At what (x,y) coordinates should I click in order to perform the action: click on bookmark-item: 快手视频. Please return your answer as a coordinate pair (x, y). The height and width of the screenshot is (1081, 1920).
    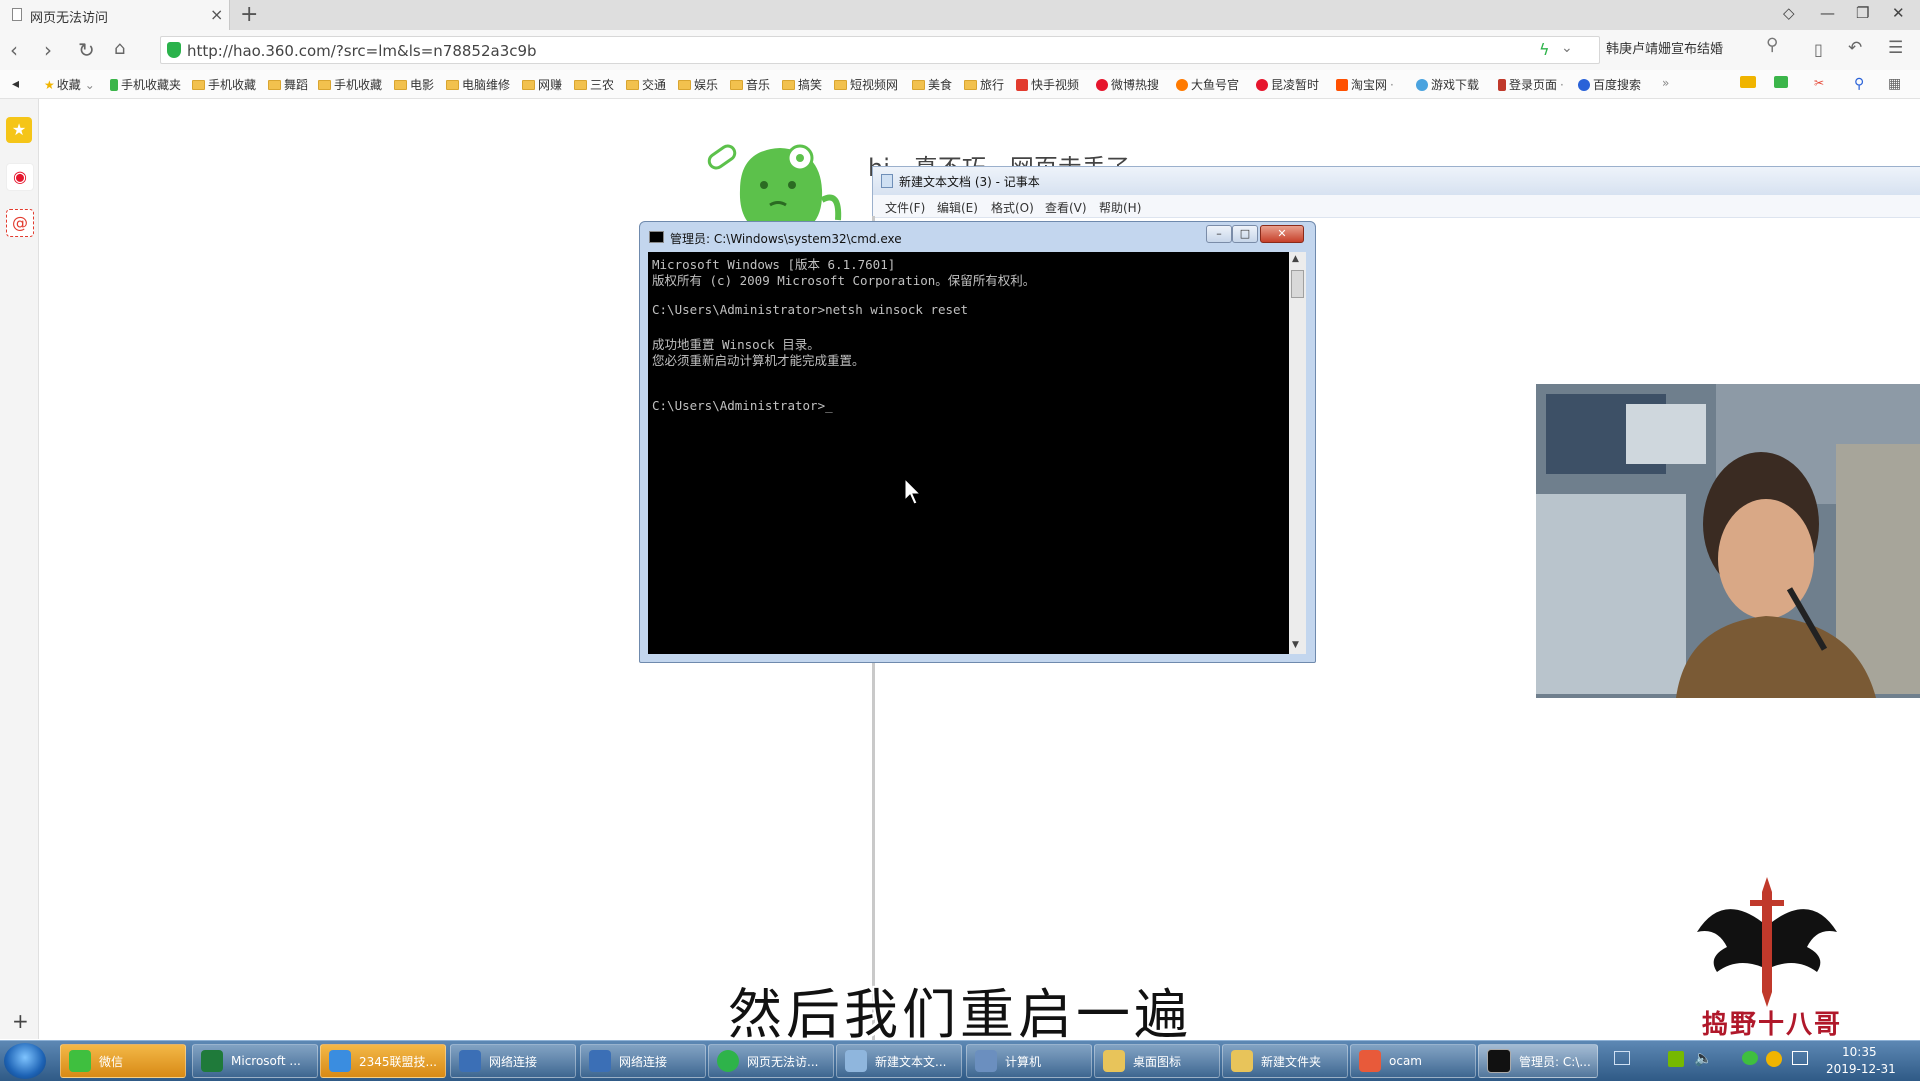
    Looking at the image, I should click on (1047, 84).